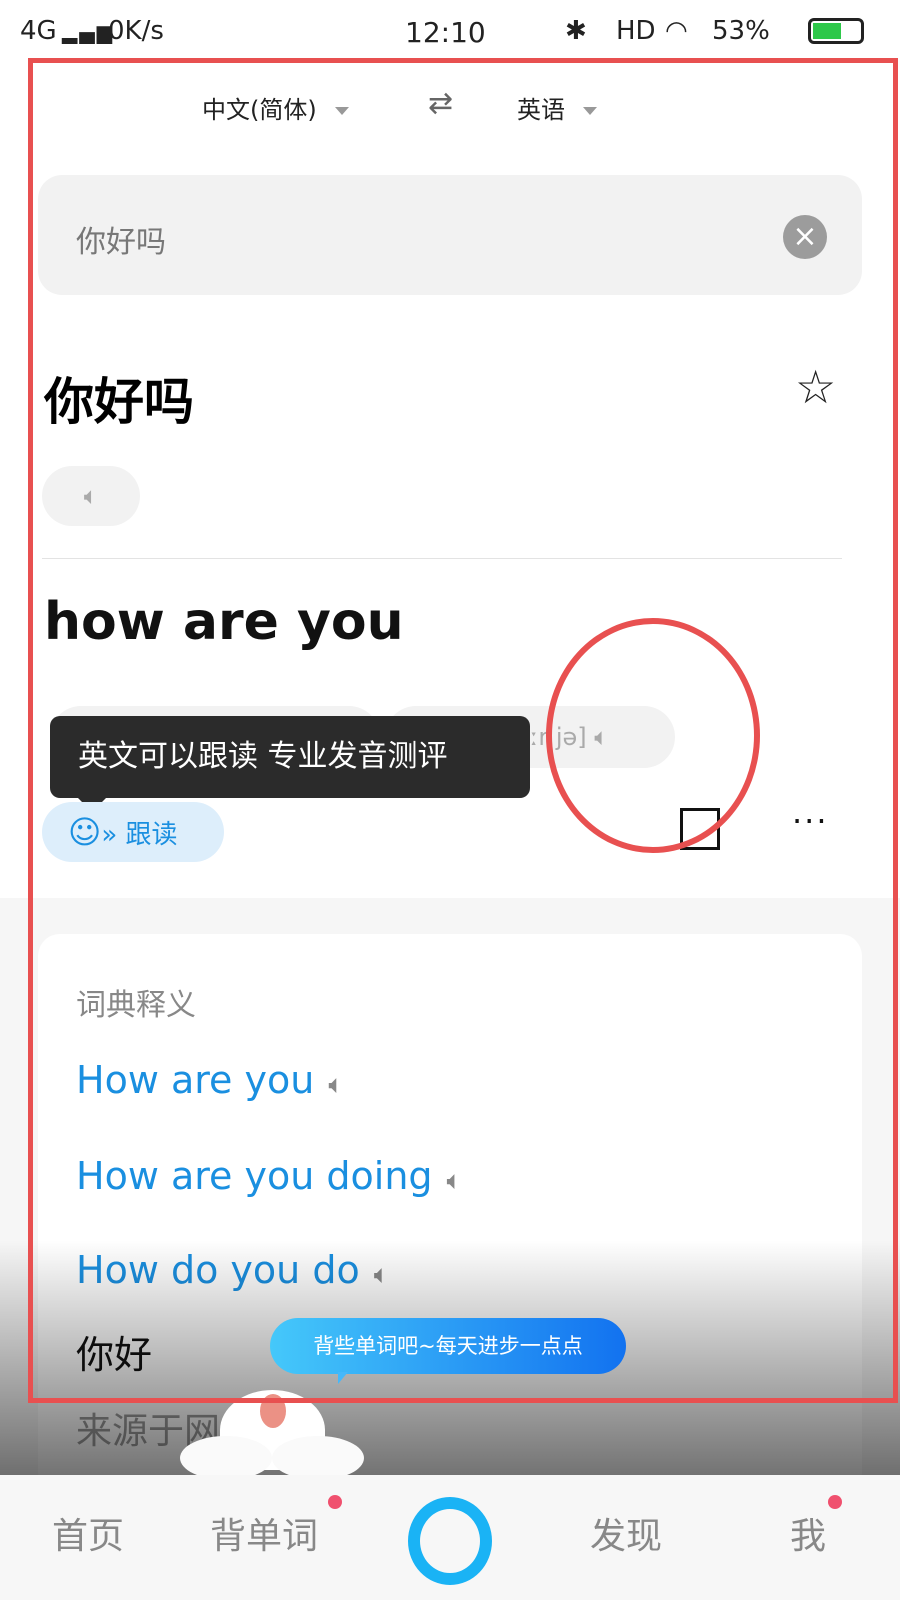 The image size is (900, 1600). What do you see at coordinates (676, 31) in the screenshot?
I see `wifi-icon: ◠` at bounding box center [676, 31].